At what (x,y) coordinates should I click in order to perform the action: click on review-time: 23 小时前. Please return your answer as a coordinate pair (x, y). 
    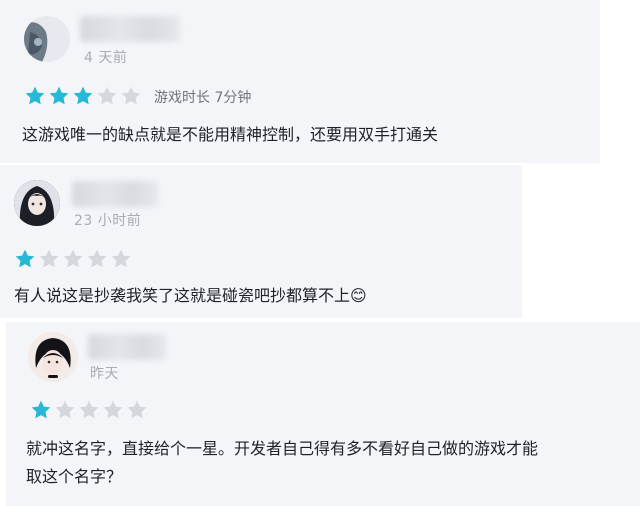
    Looking at the image, I should click on (108, 221).